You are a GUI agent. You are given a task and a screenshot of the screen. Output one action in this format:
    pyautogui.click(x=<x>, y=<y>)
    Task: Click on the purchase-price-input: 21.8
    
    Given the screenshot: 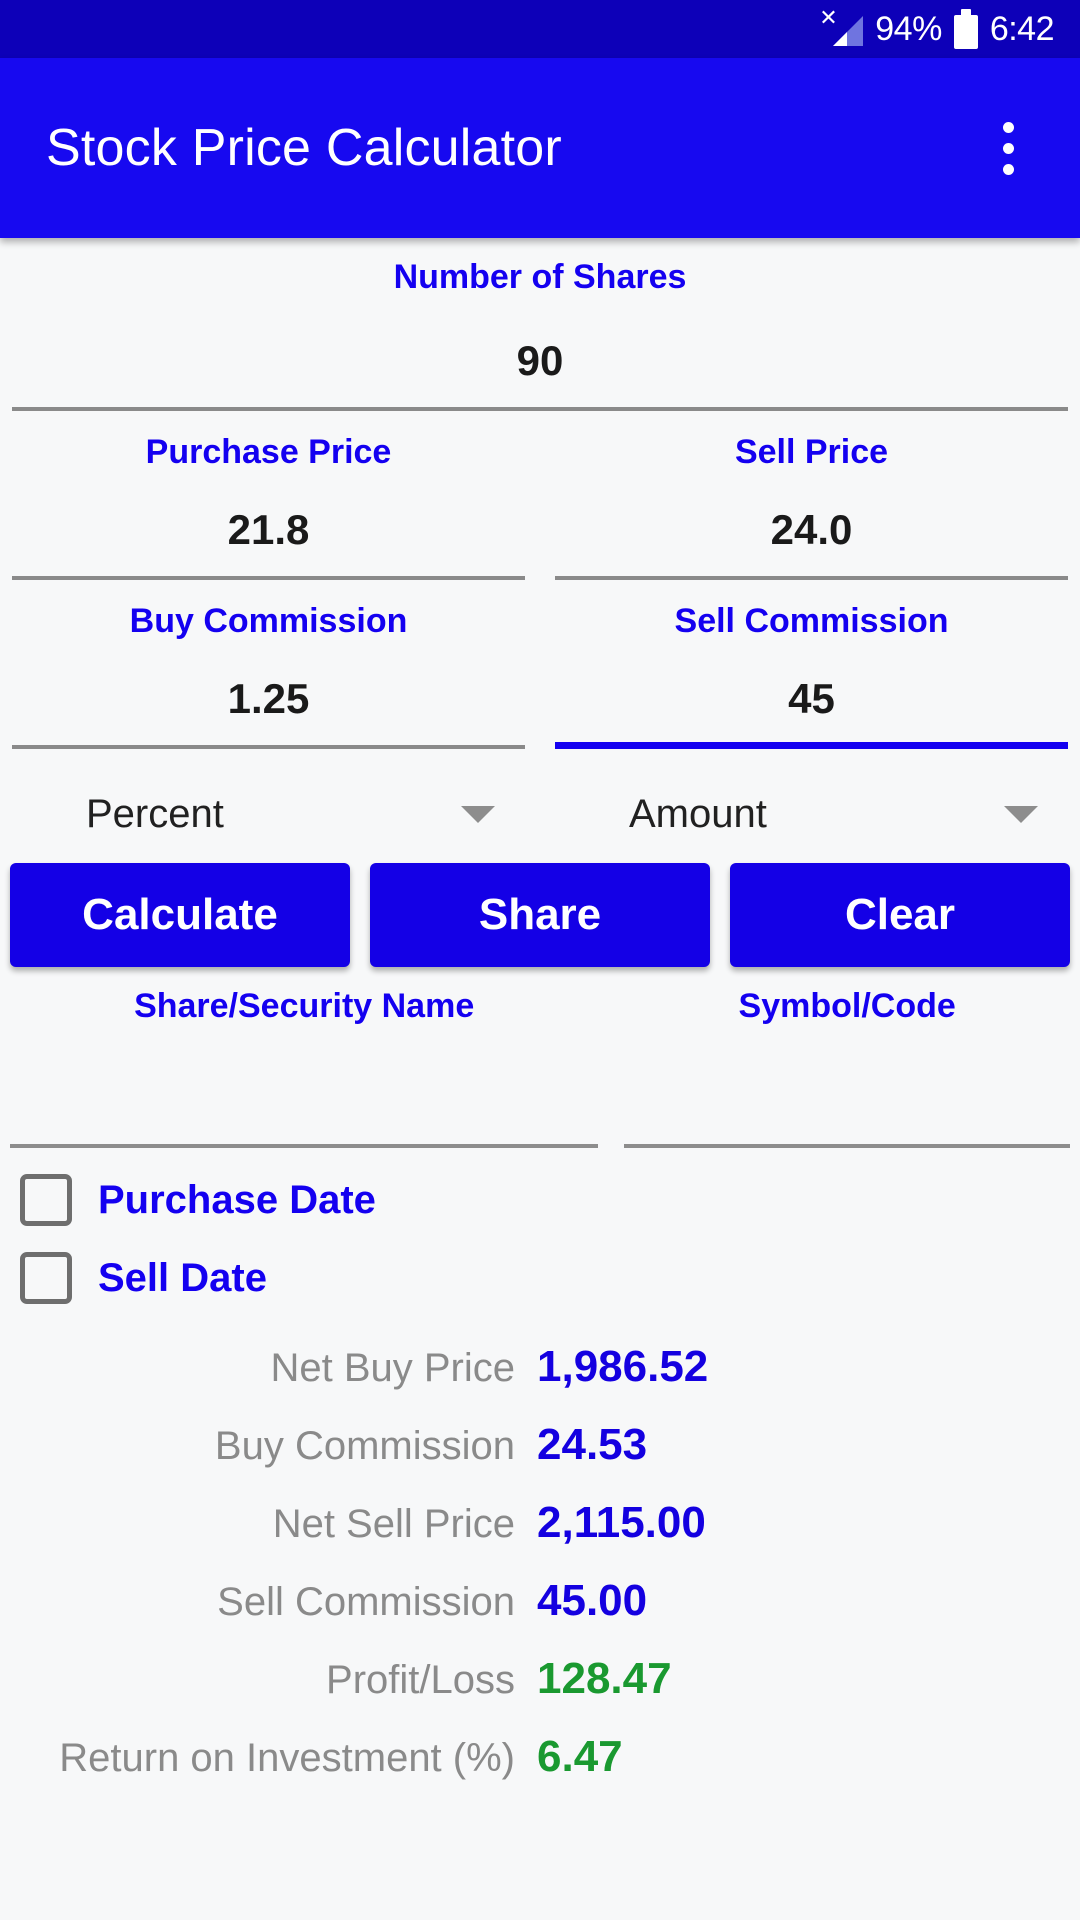 What is the action you would take?
    pyautogui.click(x=268, y=530)
    